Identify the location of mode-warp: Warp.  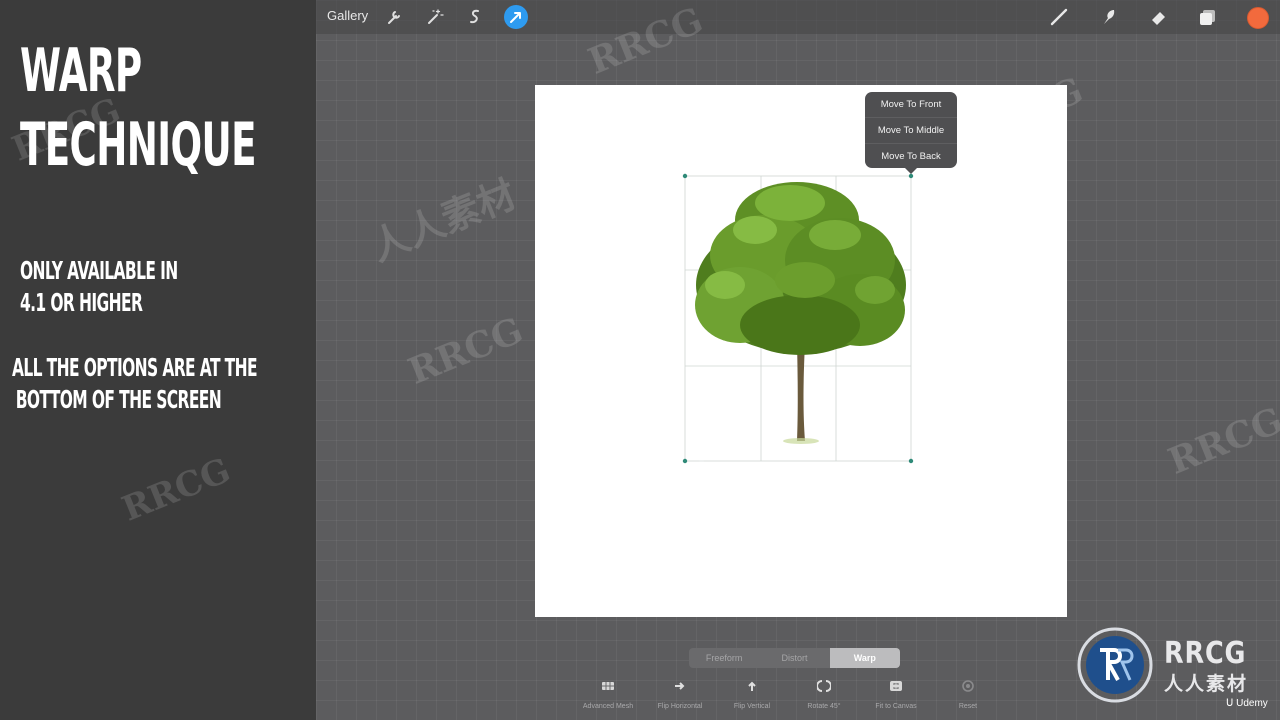
(864, 658).